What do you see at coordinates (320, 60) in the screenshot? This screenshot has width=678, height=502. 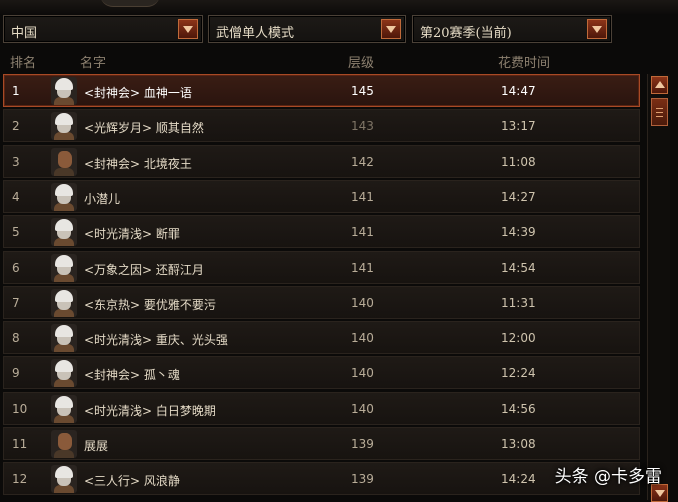 I see `leaderboard-header: 排名 名字 层级 花费时间` at bounding box center [320, 60].